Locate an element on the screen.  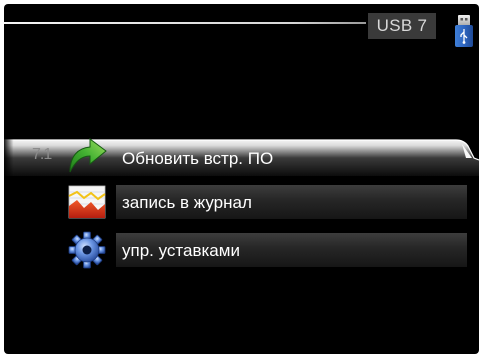
menu-item-update-firmware: 7.1 Обновить встр. ПО is located at coordinates (241, 157).